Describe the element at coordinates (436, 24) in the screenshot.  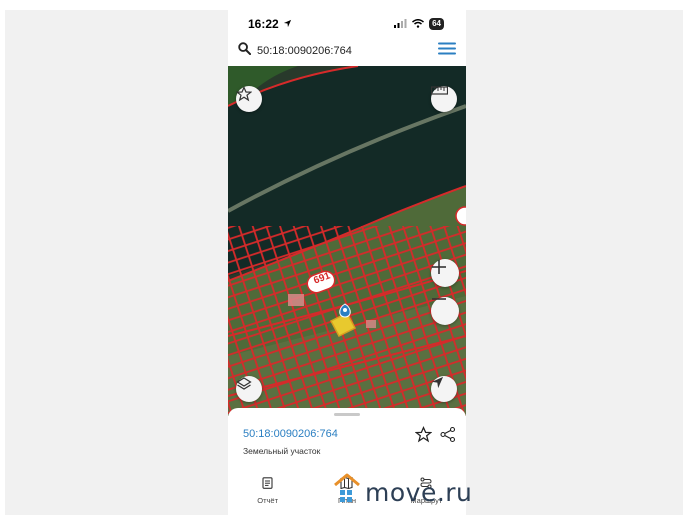
I see `battery-icon: 64` at that location.